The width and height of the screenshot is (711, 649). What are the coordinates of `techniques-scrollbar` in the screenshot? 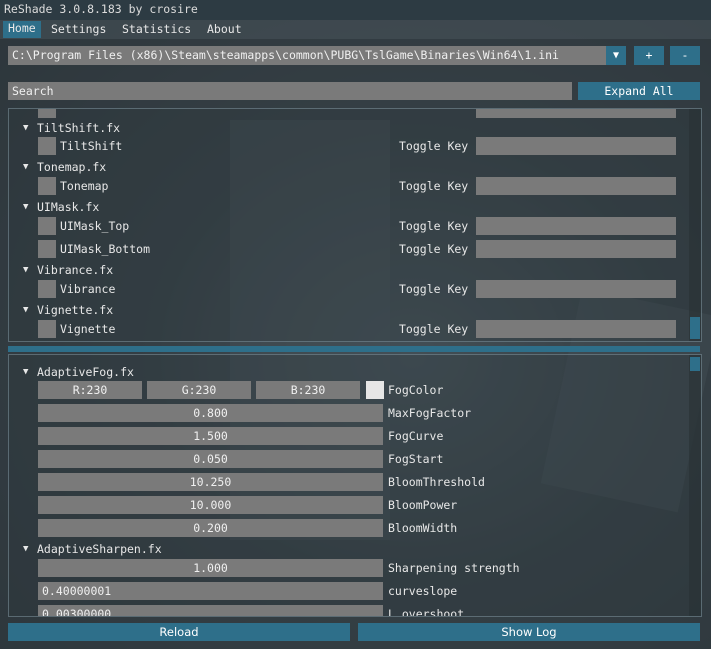 It's located at (695, 225).